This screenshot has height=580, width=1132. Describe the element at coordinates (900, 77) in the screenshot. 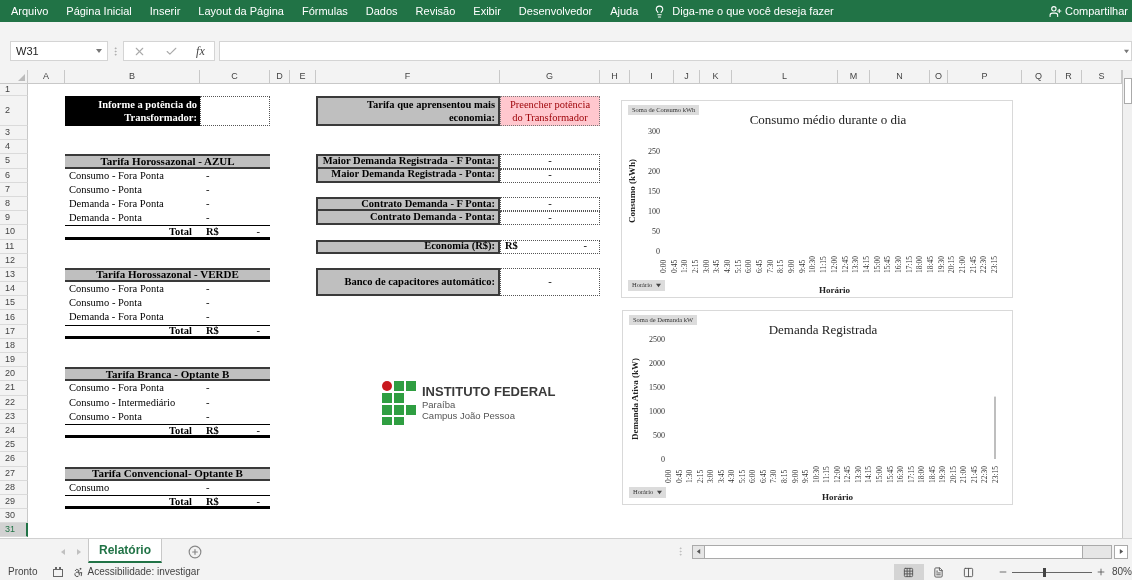

I see `column-header: N` at that location.